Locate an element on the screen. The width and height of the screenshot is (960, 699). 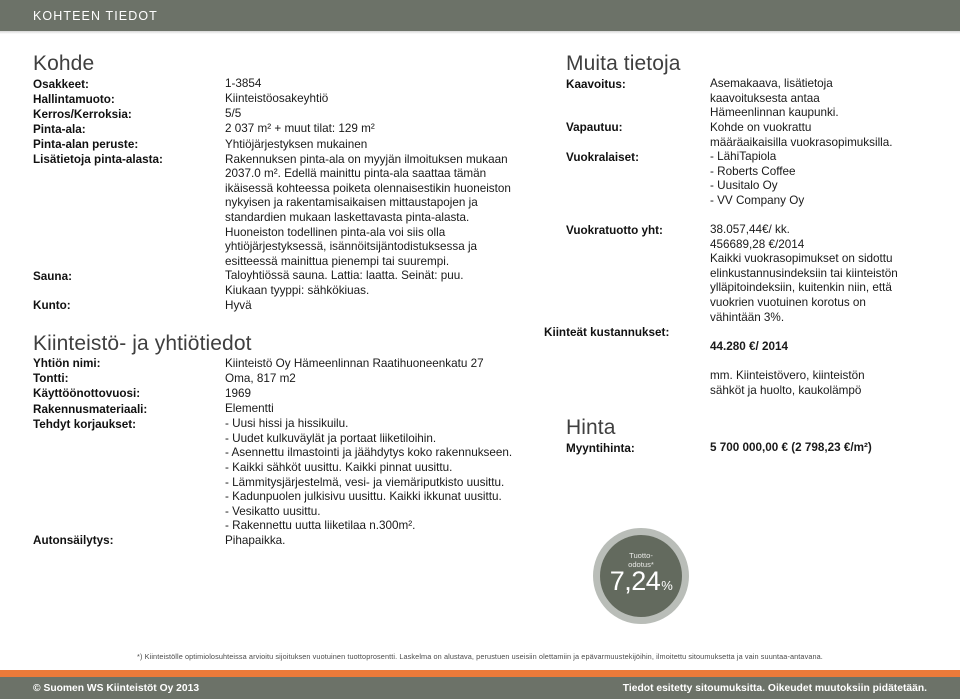
info-row: Autonsäilytys: Pihapaikka. is located at coordinates (283, 541).